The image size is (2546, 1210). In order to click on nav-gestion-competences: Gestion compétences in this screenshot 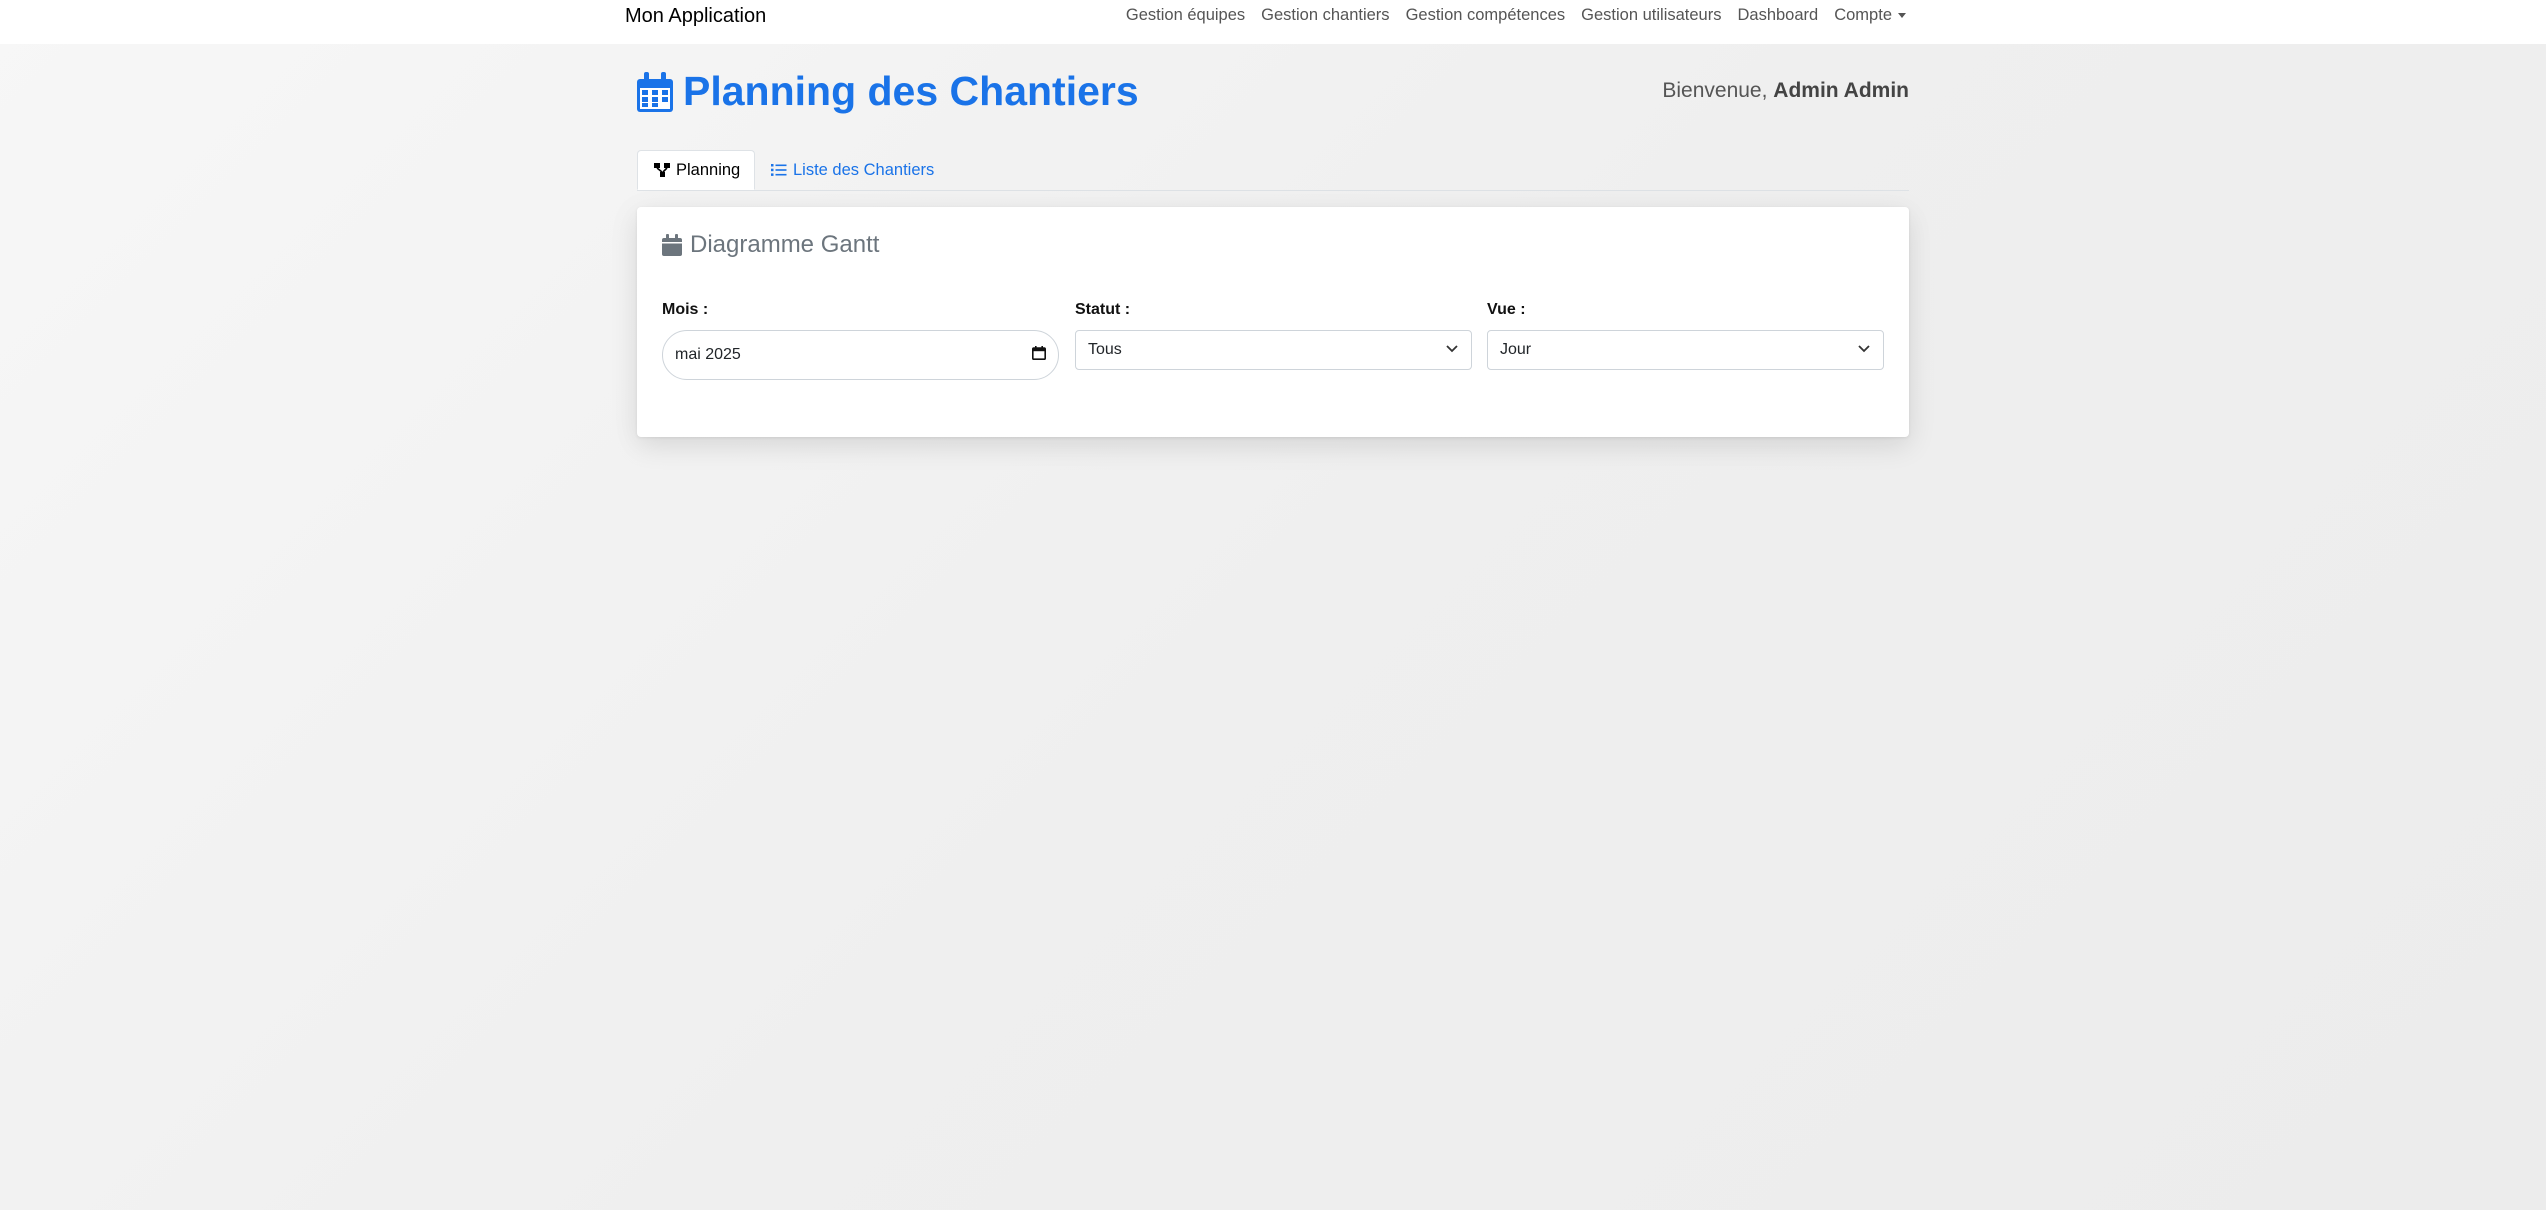, I will do `click(1486, 15)`.